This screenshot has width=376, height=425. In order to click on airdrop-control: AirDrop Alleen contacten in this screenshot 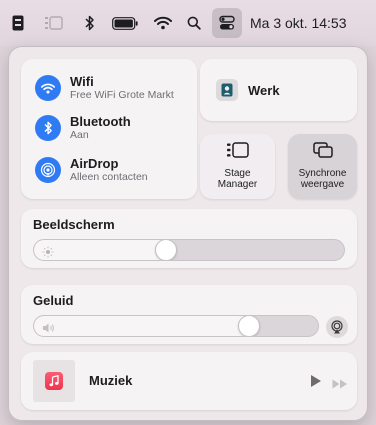, I will do `click(91, 170)`.